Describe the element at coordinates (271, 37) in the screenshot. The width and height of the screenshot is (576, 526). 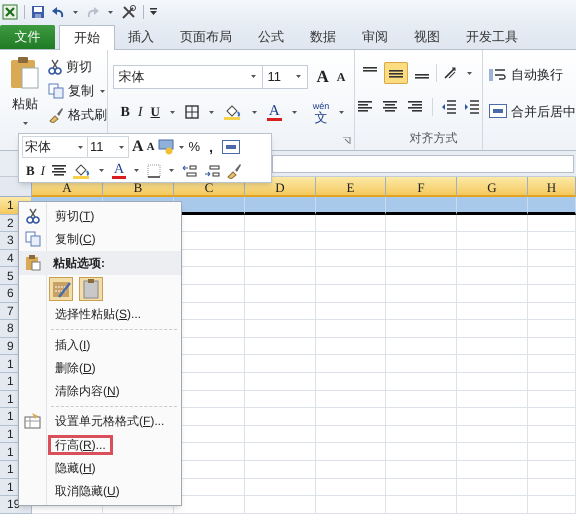
I see `ribbon-tab: 公式` at that location.